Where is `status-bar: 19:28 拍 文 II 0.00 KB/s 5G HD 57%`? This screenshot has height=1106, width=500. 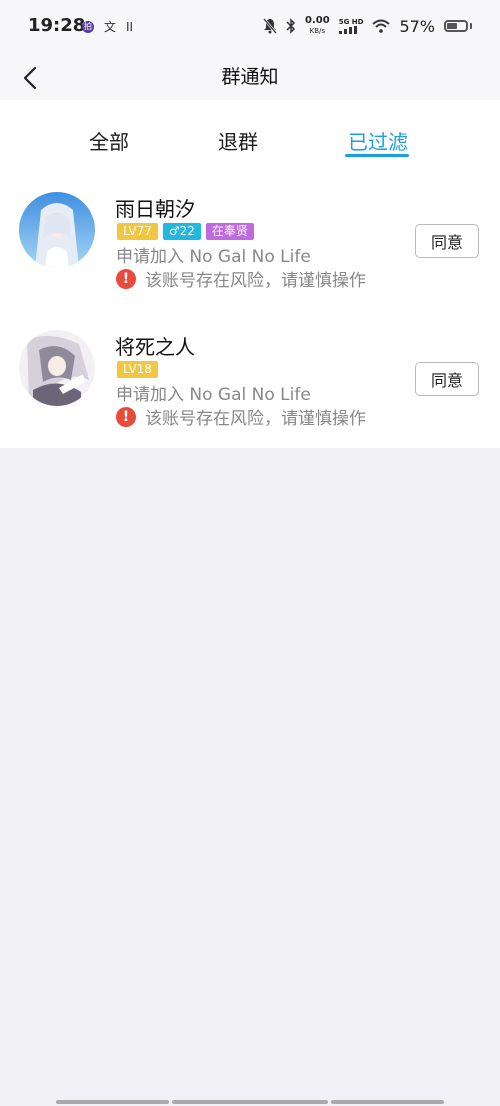 status-bar: 19:28 拍 文 II 0.00 KB/s 5G HD 57% is located at coordinates (250, 28).